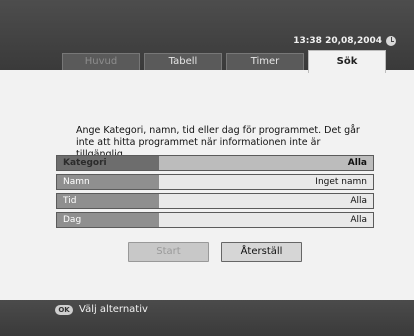  Describe the element at coordinates (101, 61) in the screenshot. I see `tab-huvud: Huvud` at that location.